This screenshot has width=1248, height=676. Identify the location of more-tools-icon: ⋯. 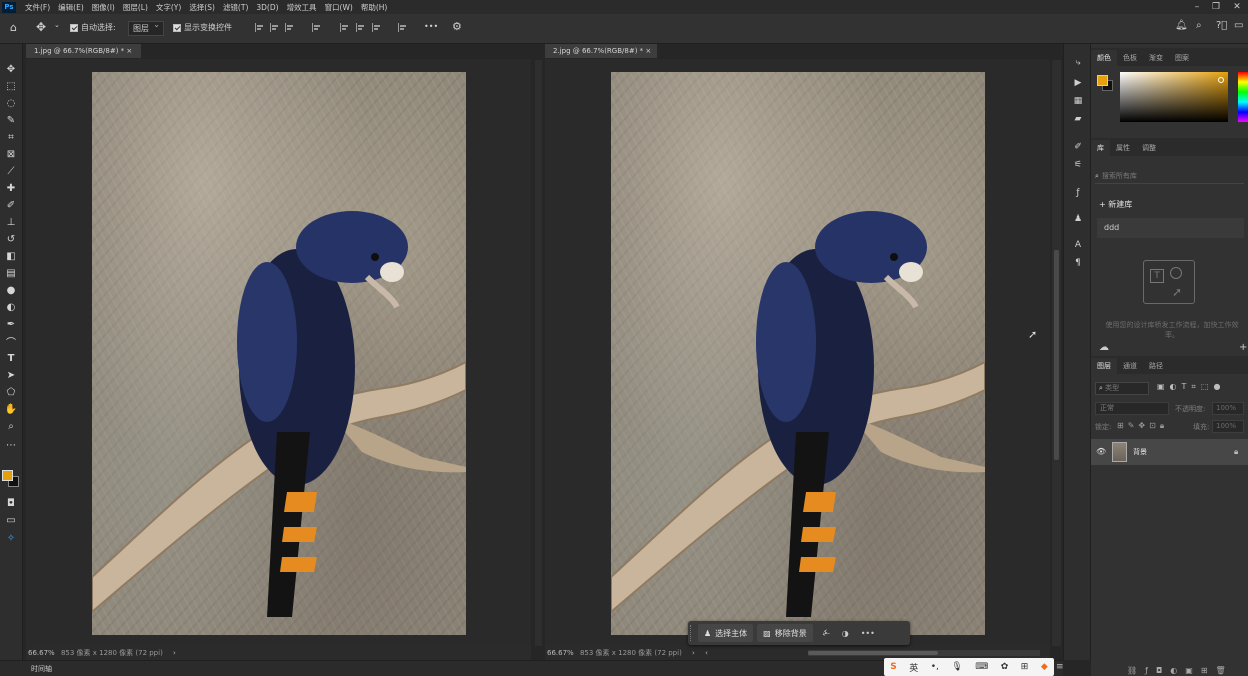
(11, 445).